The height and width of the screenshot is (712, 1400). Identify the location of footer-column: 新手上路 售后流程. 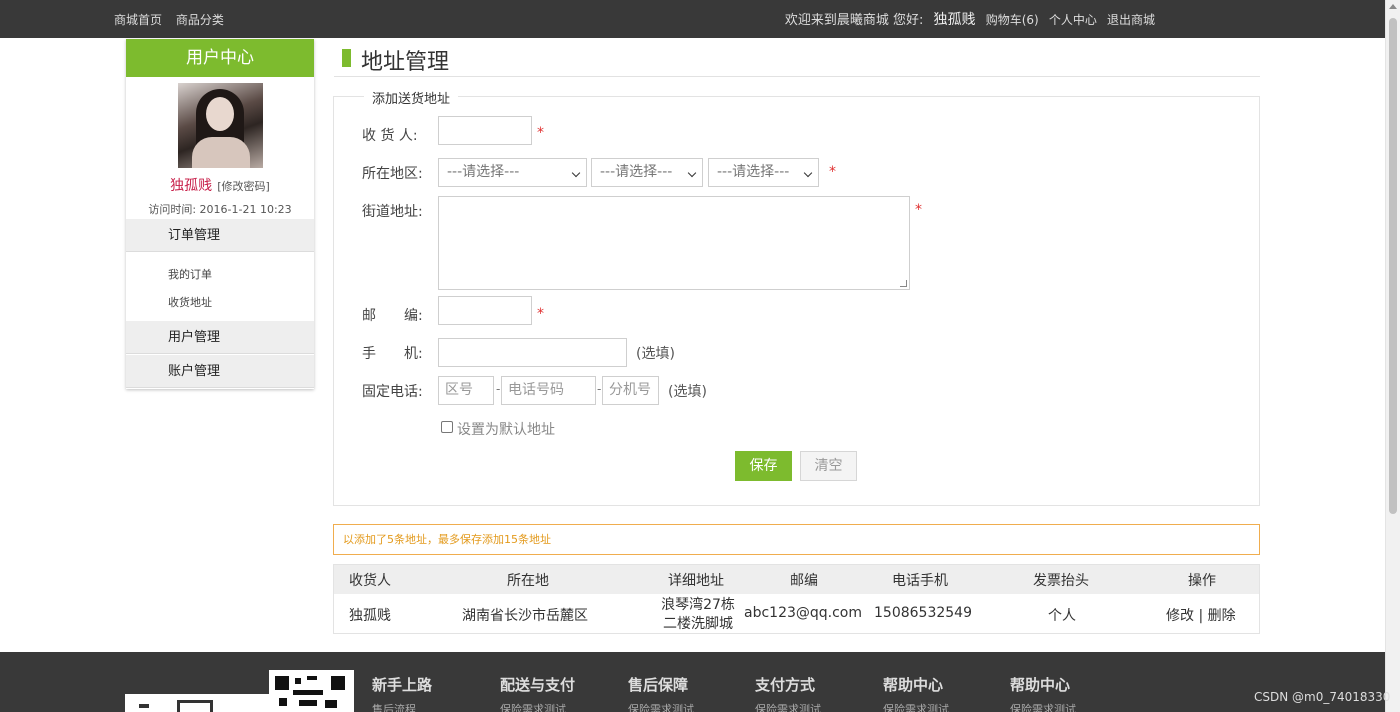
(402, 693).